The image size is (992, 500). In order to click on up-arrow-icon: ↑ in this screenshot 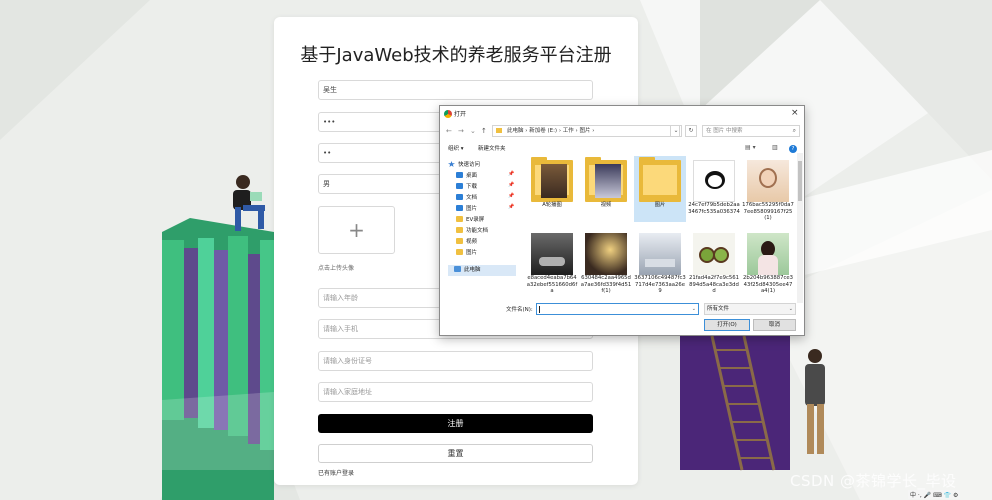, I will do `click(484, 131)`.